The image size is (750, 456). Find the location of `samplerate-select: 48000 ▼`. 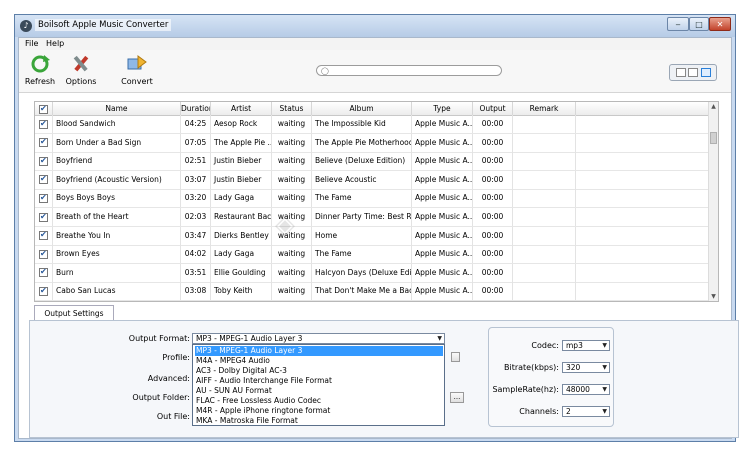

samplerate-select: 48000 ▼ is located at coordinates (586, 389).